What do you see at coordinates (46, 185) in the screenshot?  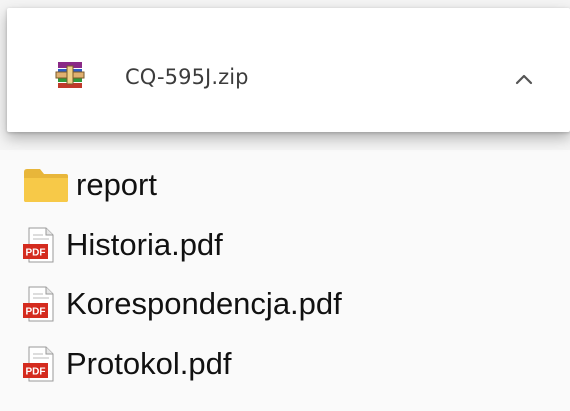 I see `folder-icon` at bounding box center [46, 185].